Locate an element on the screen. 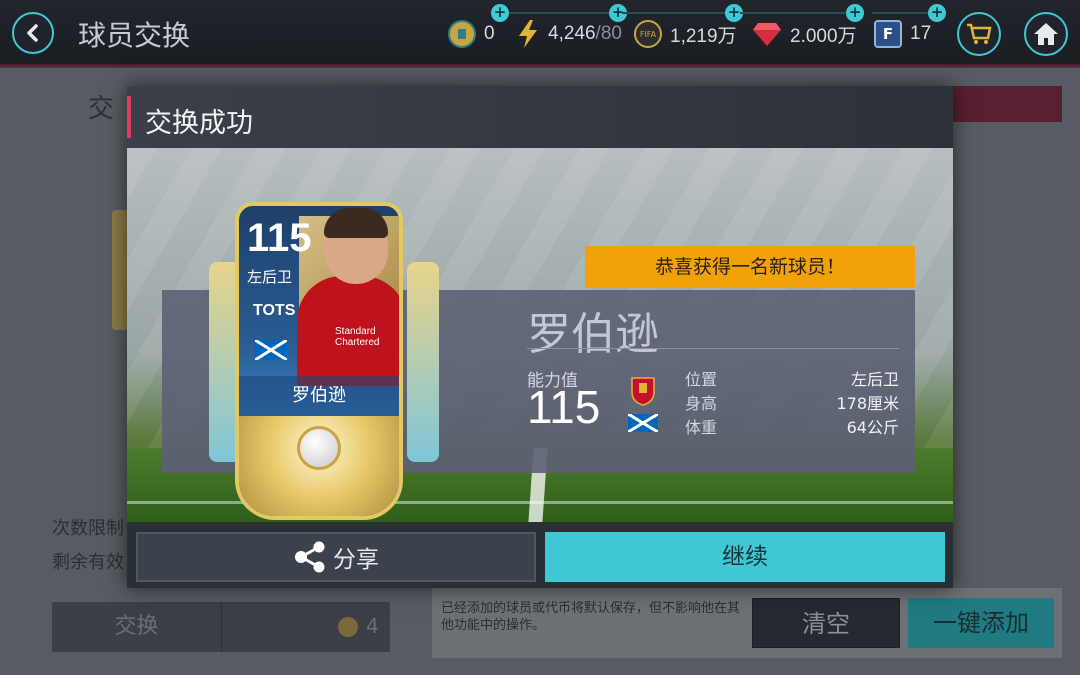  club-badge-icon is located at coordinates (643, 391).